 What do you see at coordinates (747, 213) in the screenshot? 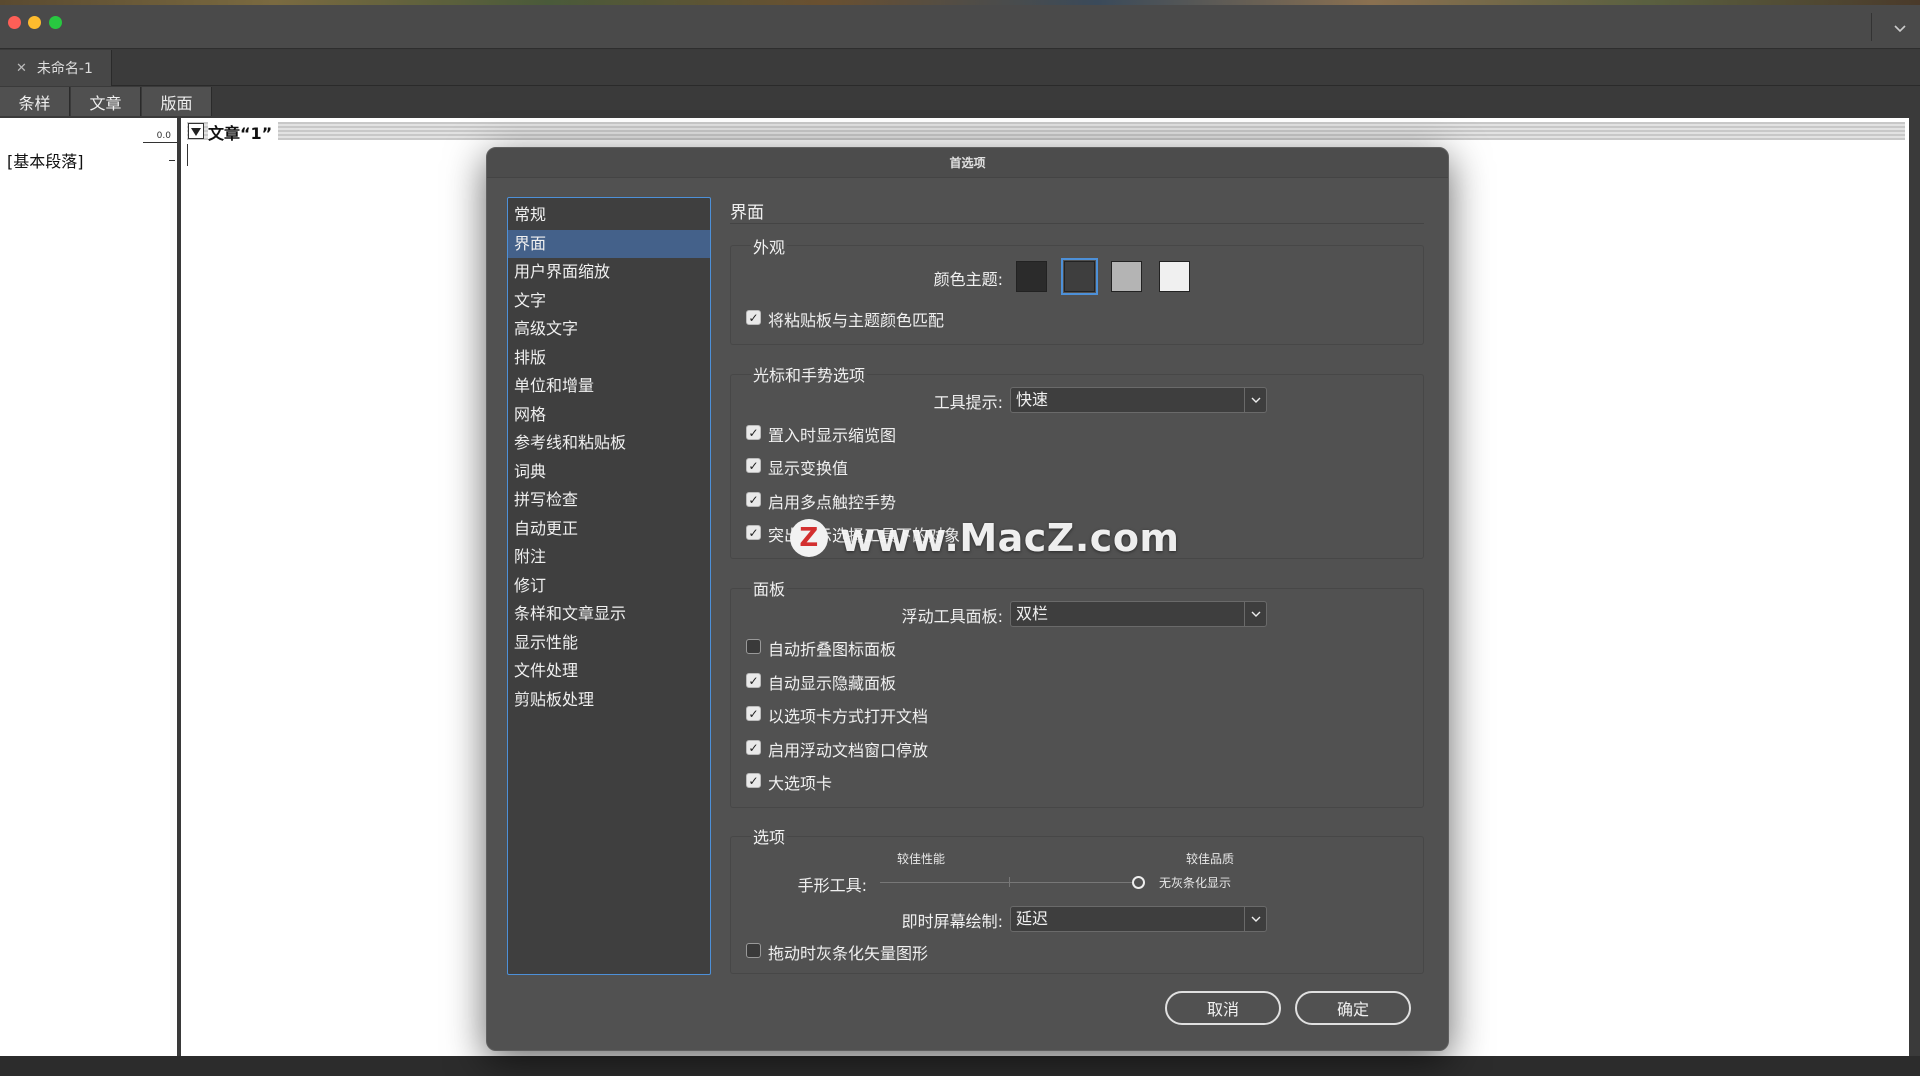
I see `section-title: 界面` at bounding box center [747, 213].